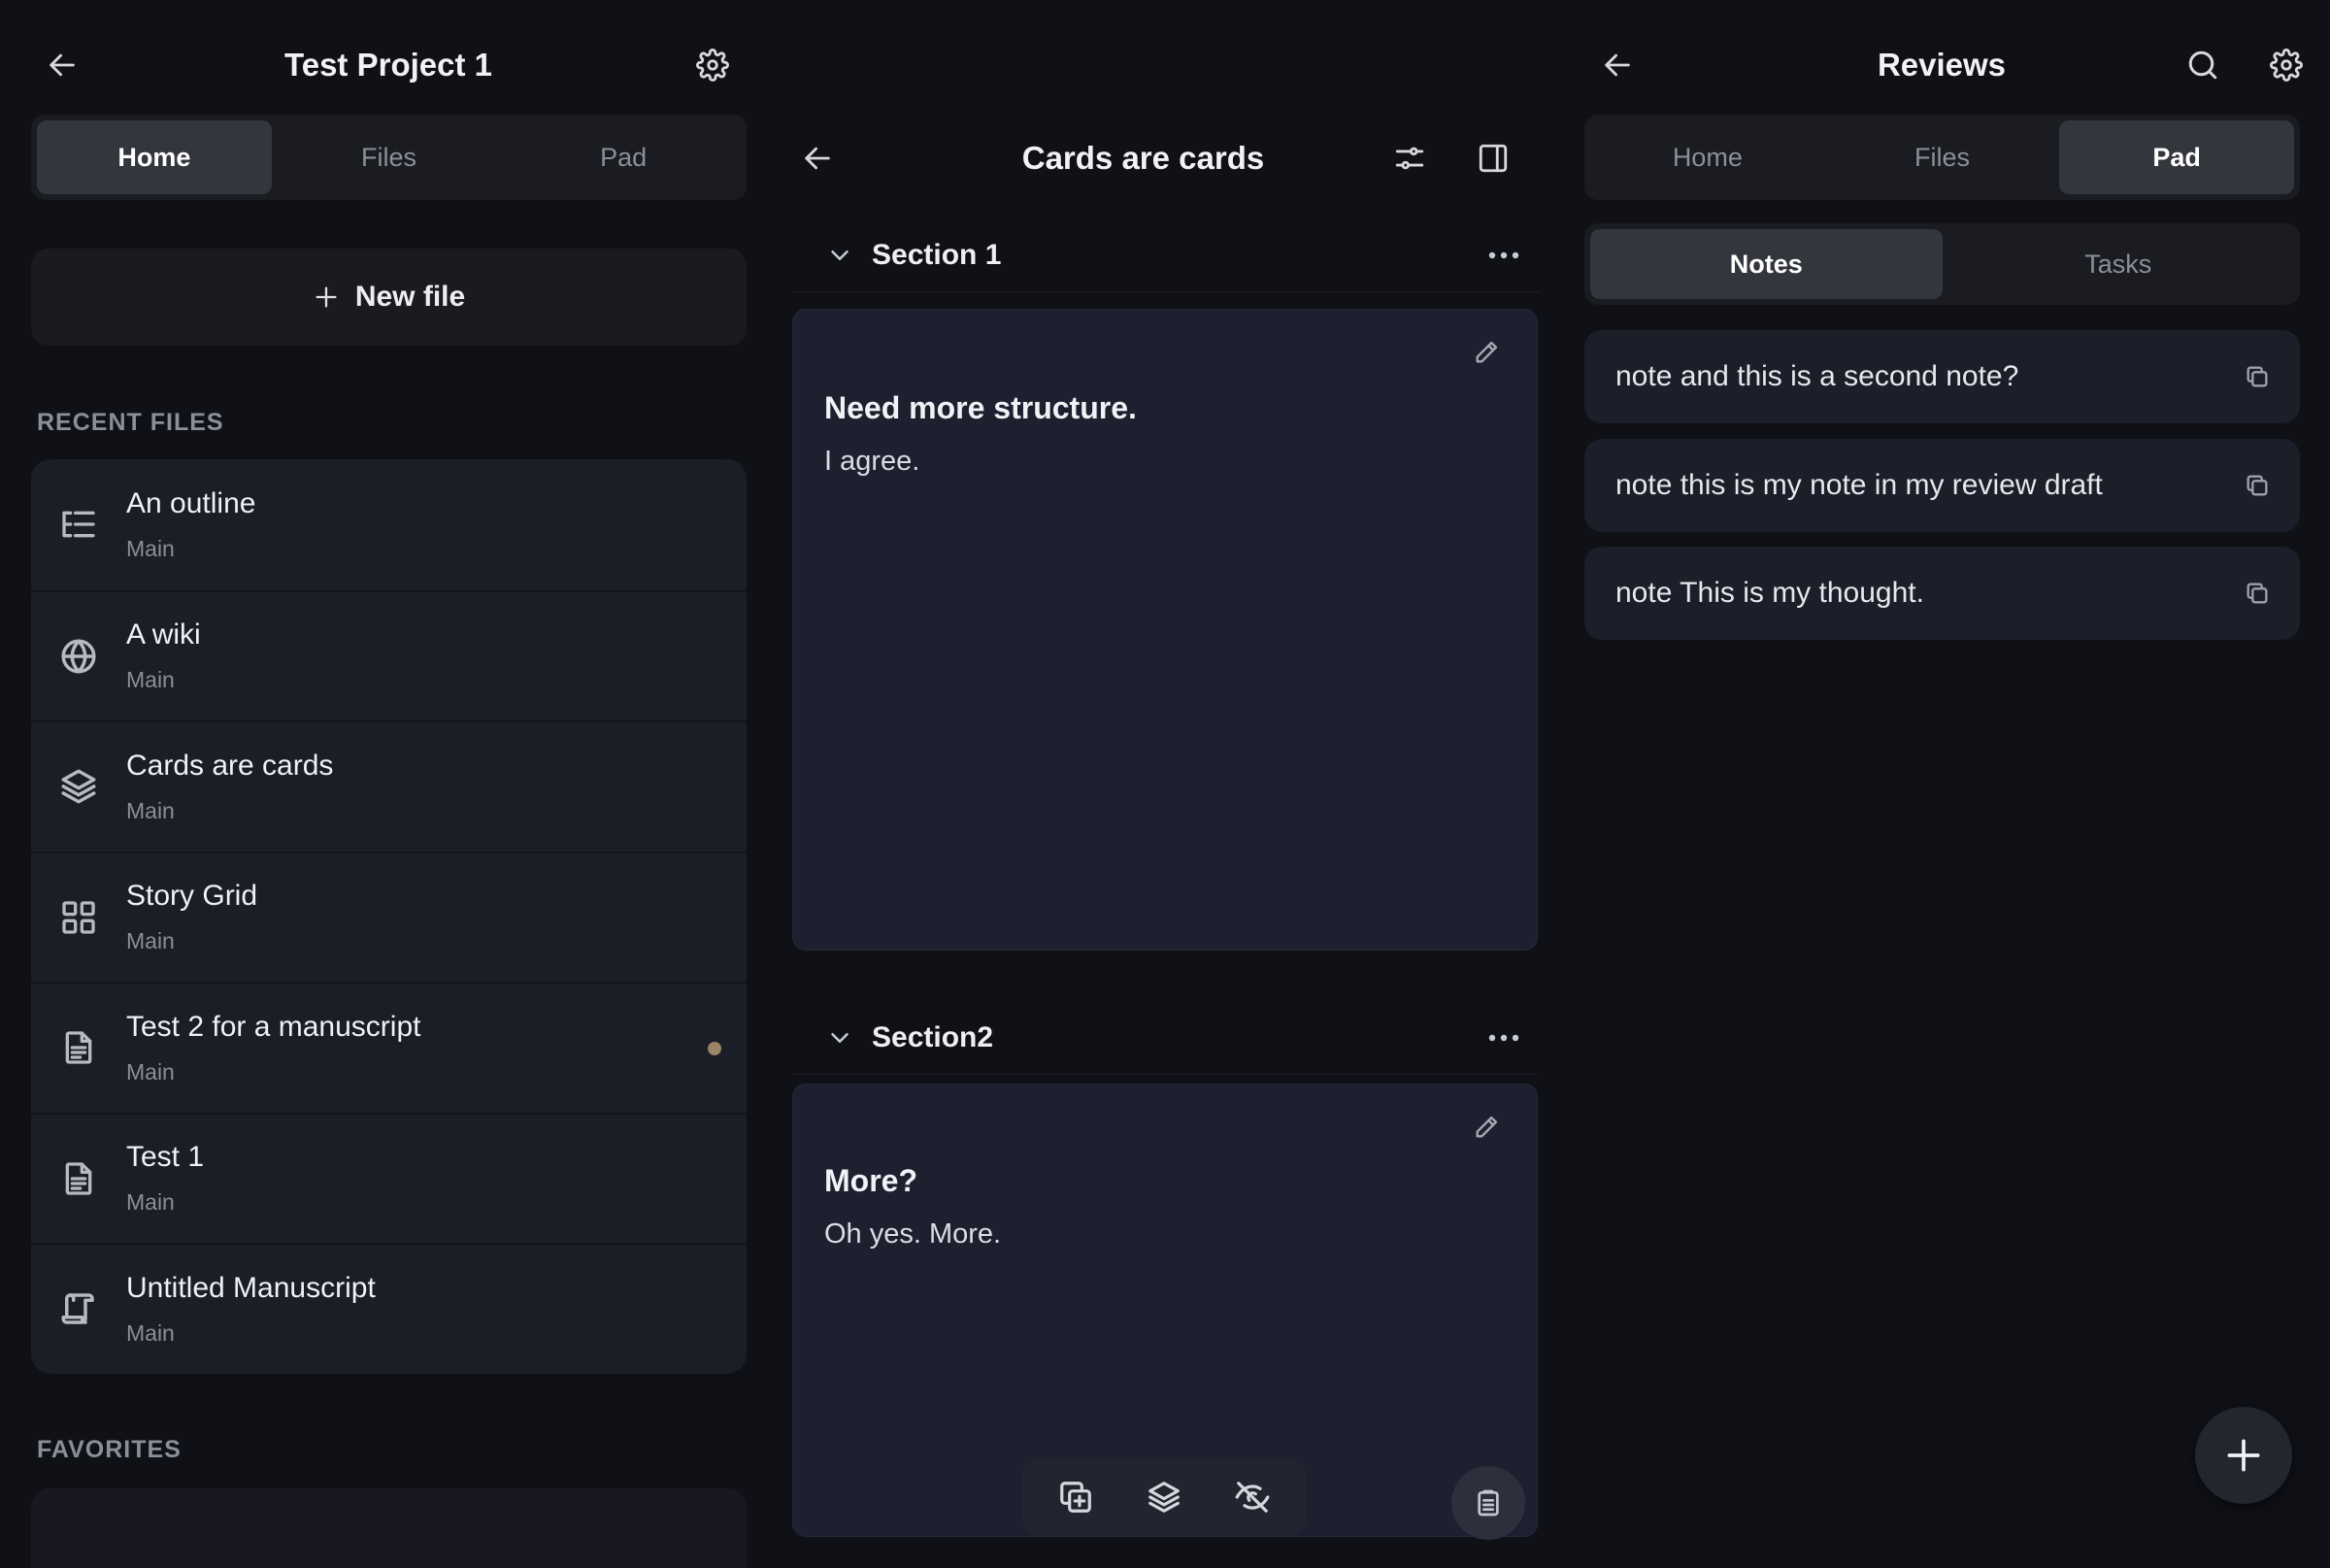  I want to click on search-icon, so click(2202, 65).